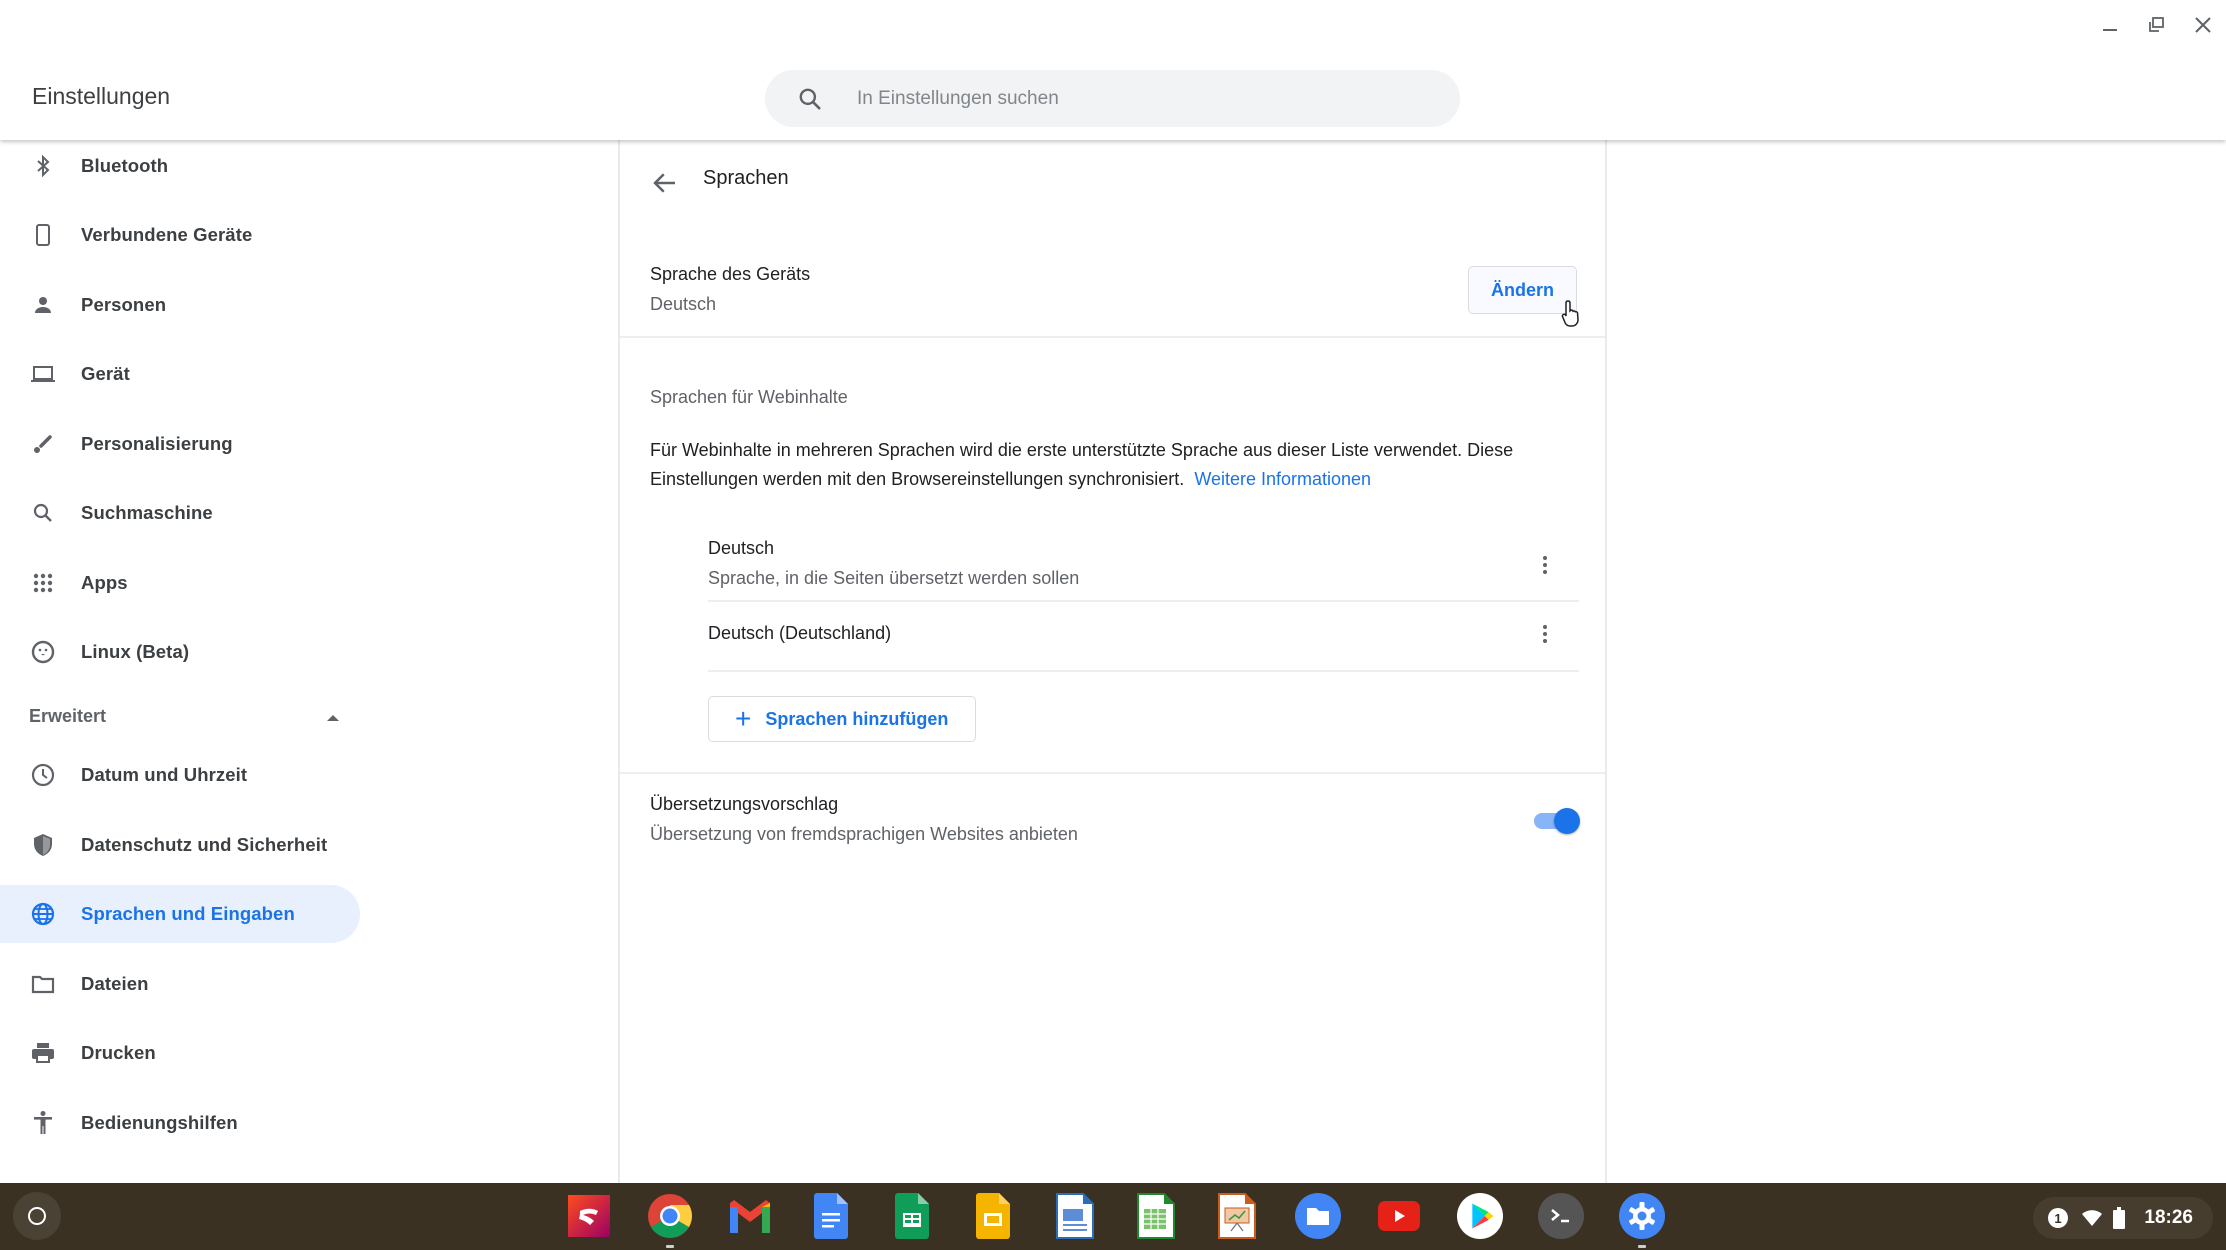  Describe the element at coordinates (180, 374) in the screenshot. I see `sidebar-item-device: Gerät` at that location.